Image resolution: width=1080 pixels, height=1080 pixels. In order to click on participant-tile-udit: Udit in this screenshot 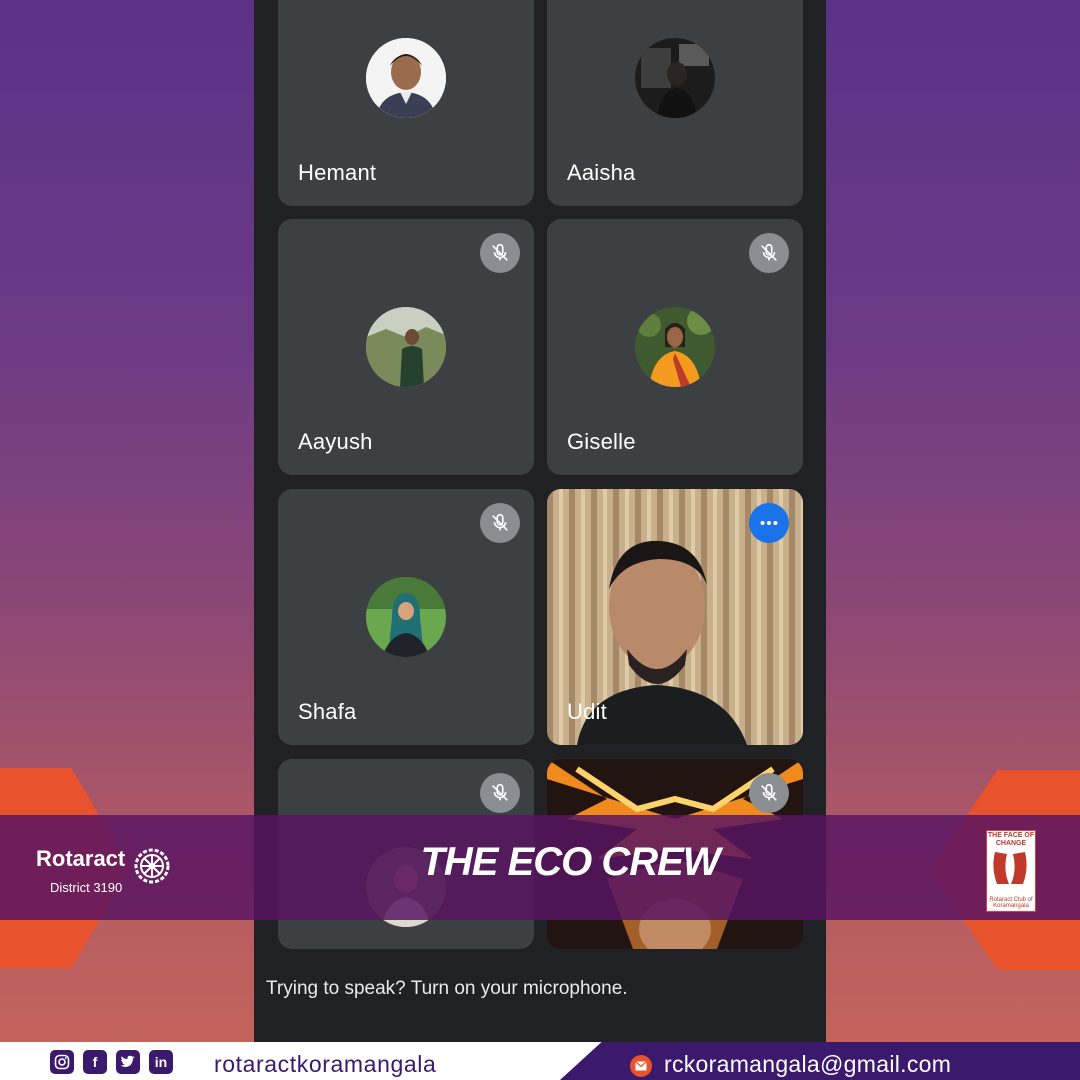, I will do `click(675, 617)`.